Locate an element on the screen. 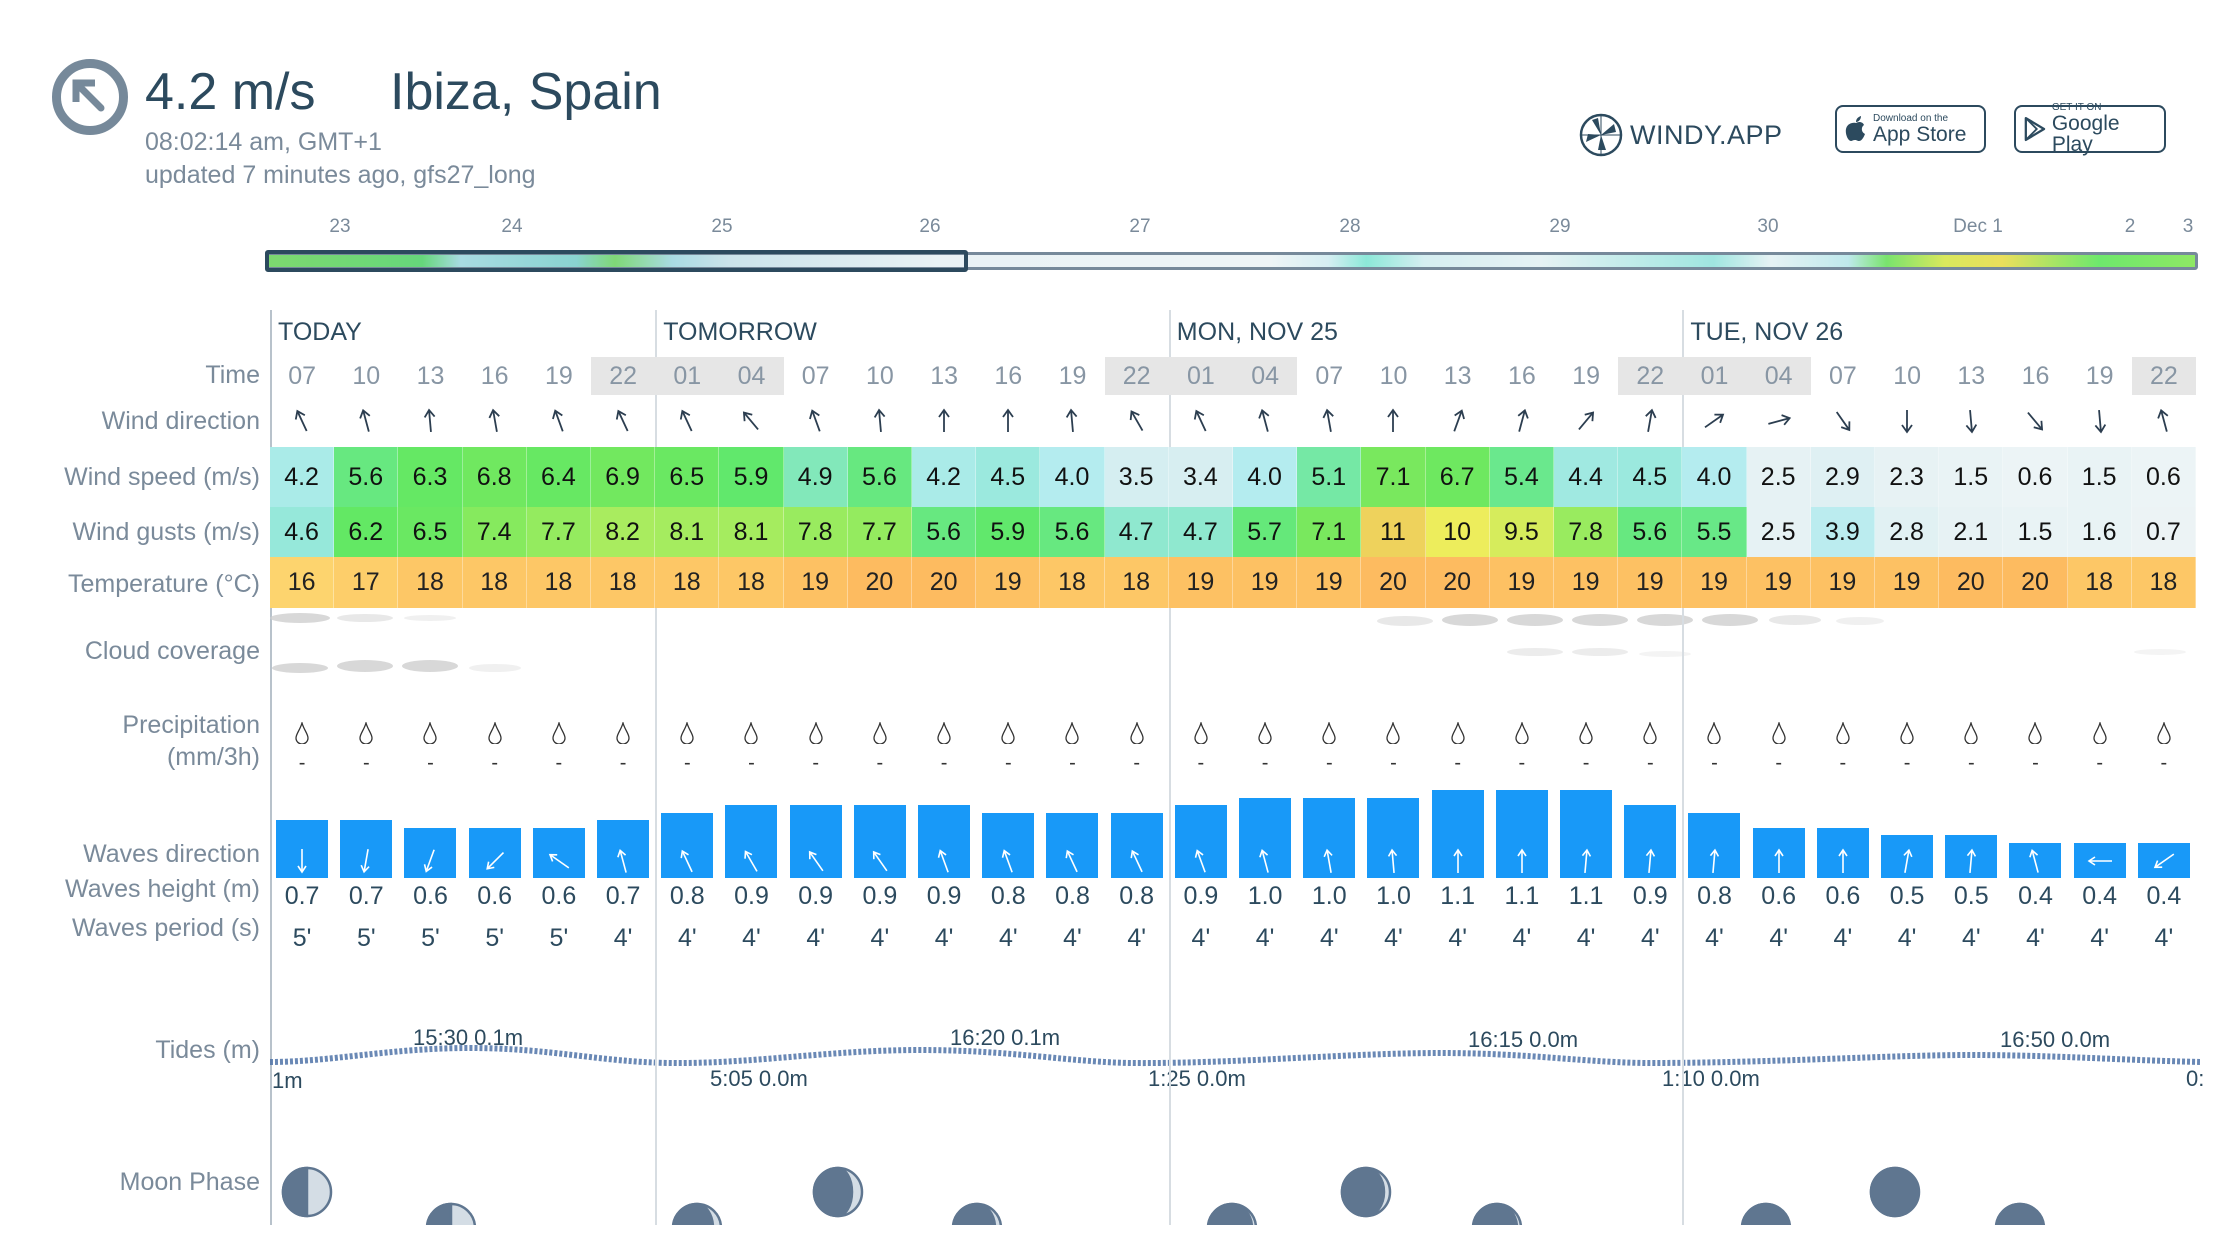 This screenshot has height=1252, width=2216. day-header: TOMORROW is located at coordinates (740, 332).